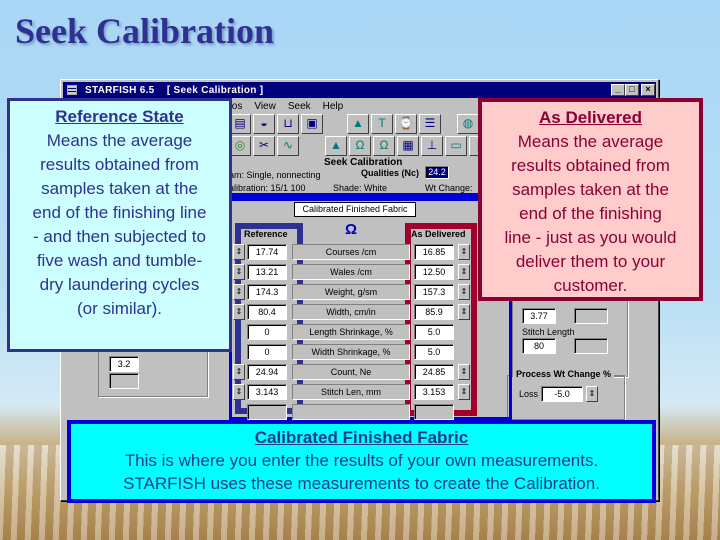  Describe the element at coordinates (539, 316) in the screenshot. I see `right-value-field: 3.77` at that location.